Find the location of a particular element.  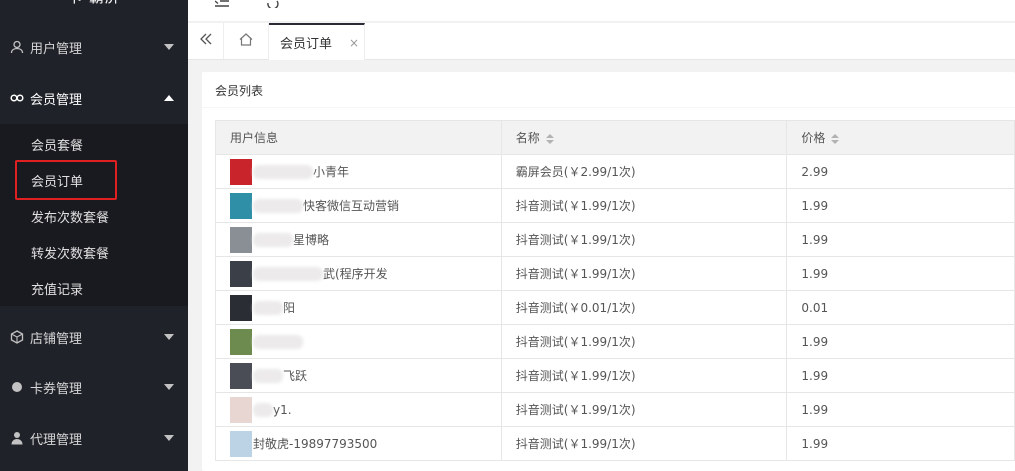

table-header-row: 用户信息 名称 价格 is located at coordinates (615, 137).